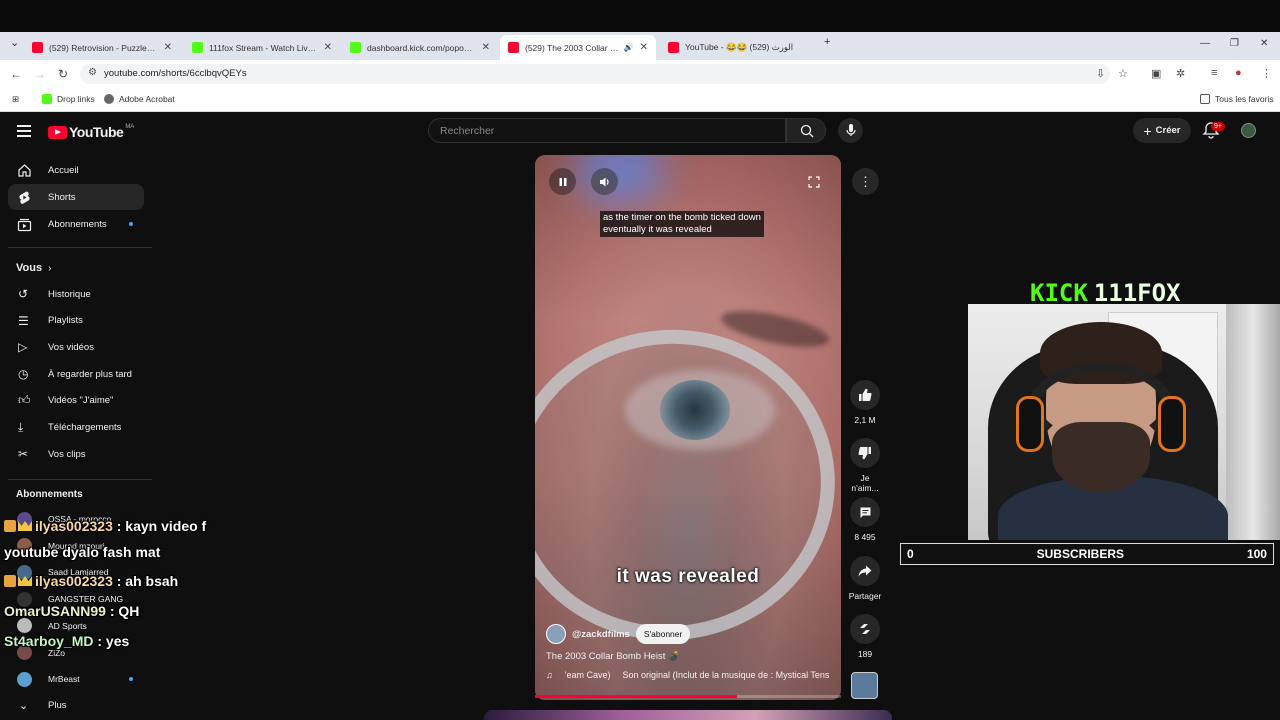 The image size is (1280, 720). I want to click on url-field: ⚙ youtube.com/shorts/6cclbqvQEYs, so click(595, 74).